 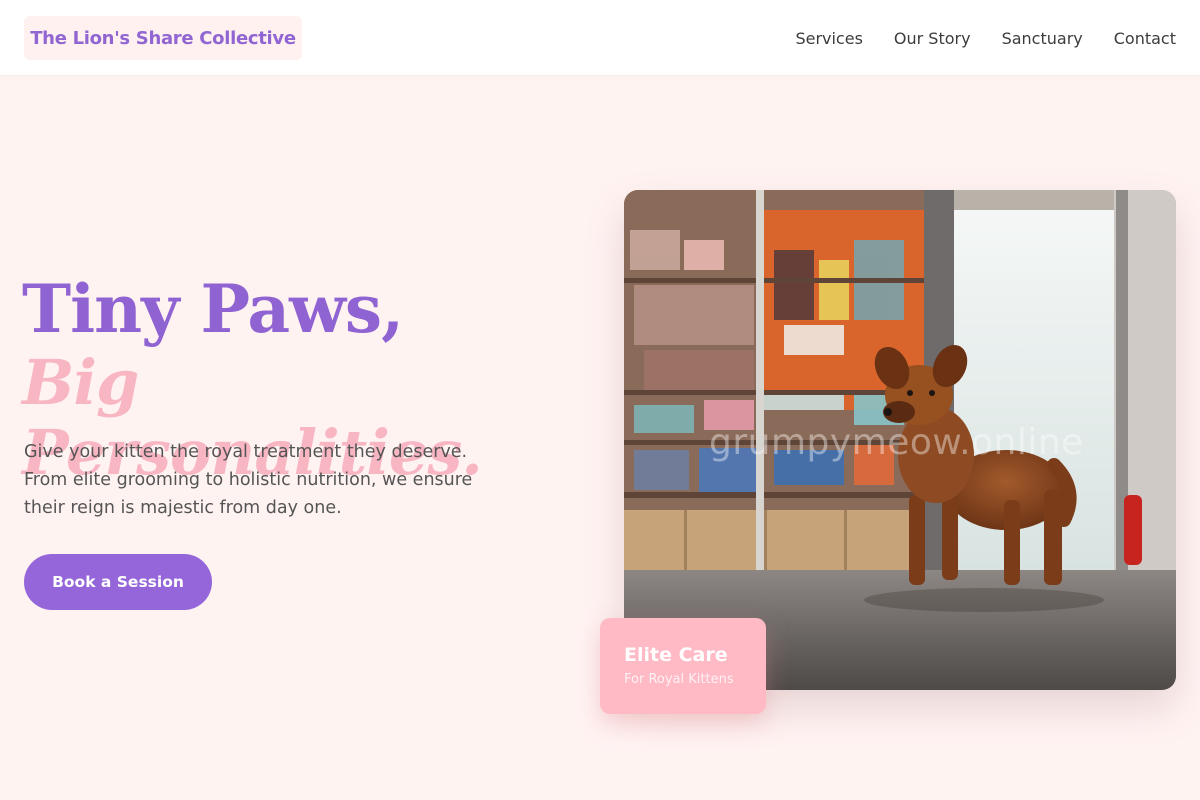 What do you see at coordinates (676, 655) in the screenshot?
I see `badge-title: Elite Care` at bounding box center [676, 655].